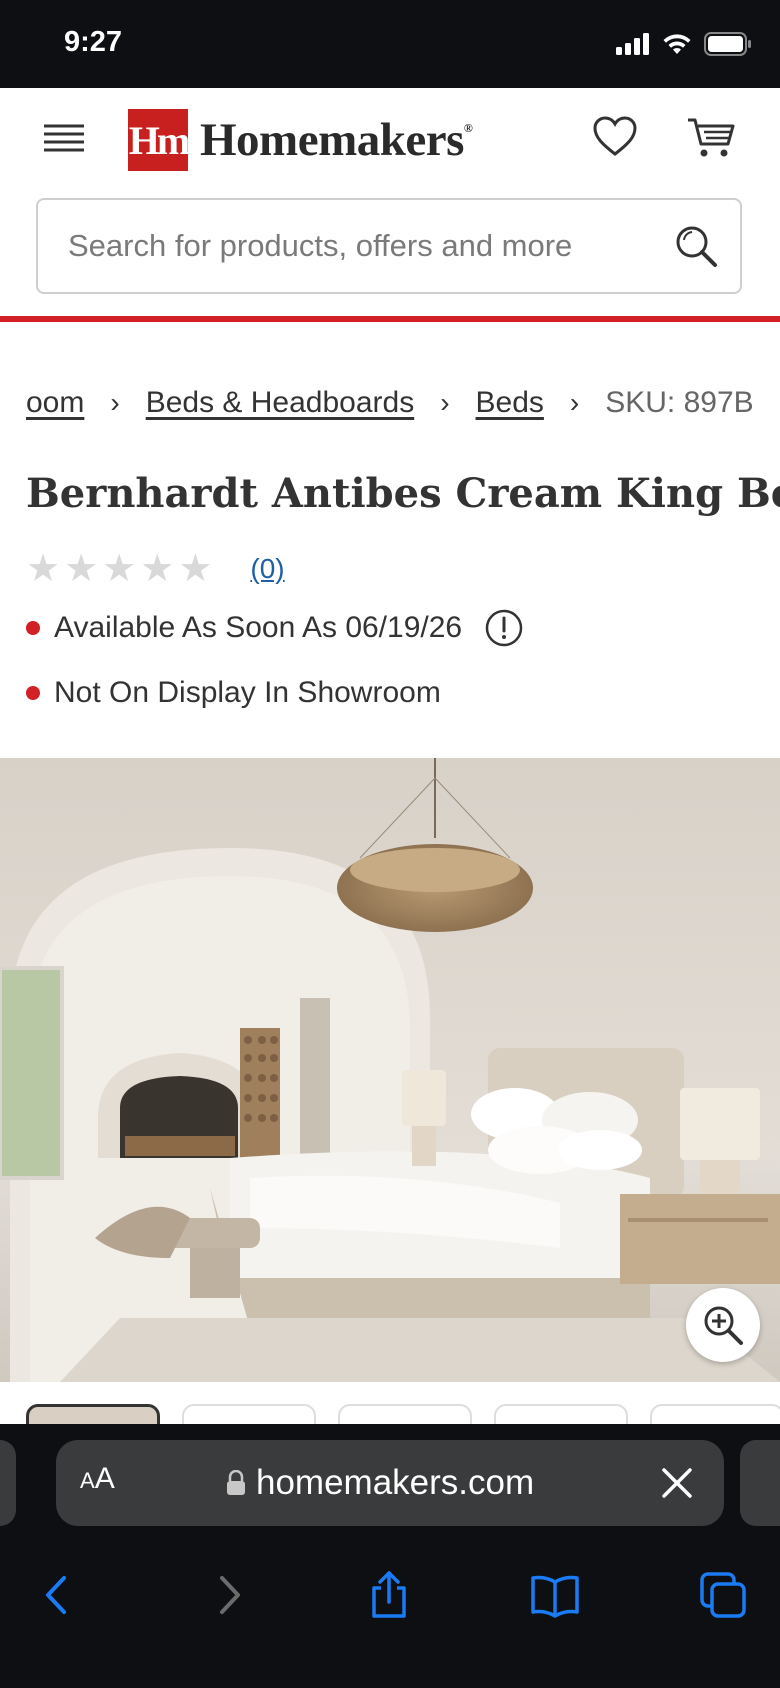 Image resolution: width=780 pixels, height=1688 pixels. I want to click on logo-wordmark: Homemakers®, so click(336, 140).